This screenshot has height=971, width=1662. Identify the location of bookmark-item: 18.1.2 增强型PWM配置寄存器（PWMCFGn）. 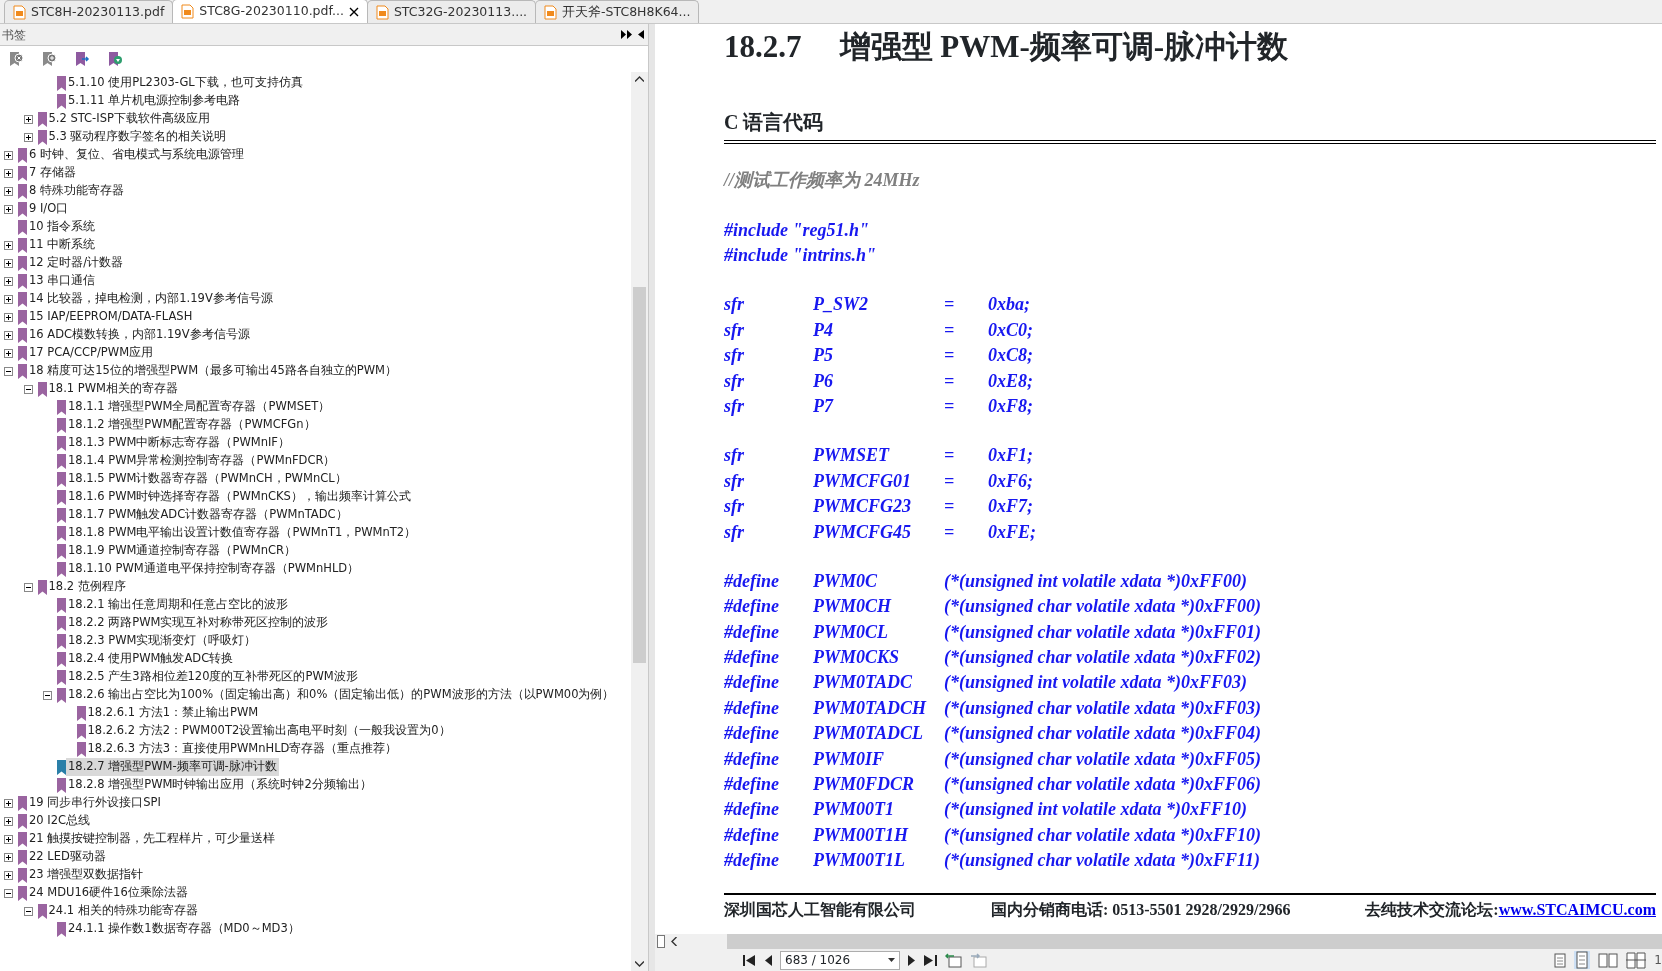
(192, 425).